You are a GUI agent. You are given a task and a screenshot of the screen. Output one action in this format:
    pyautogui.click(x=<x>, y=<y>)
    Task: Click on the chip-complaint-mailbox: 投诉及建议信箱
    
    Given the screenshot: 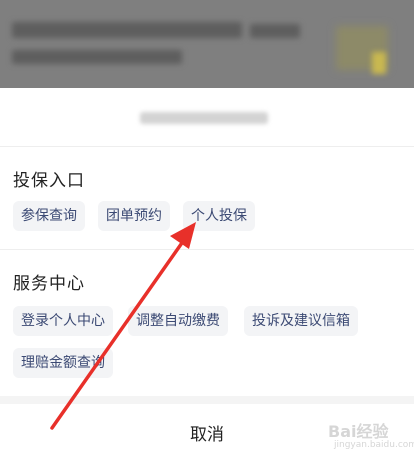 What is the action you would take?
    pyautogui.click(x=301, y=321)
    